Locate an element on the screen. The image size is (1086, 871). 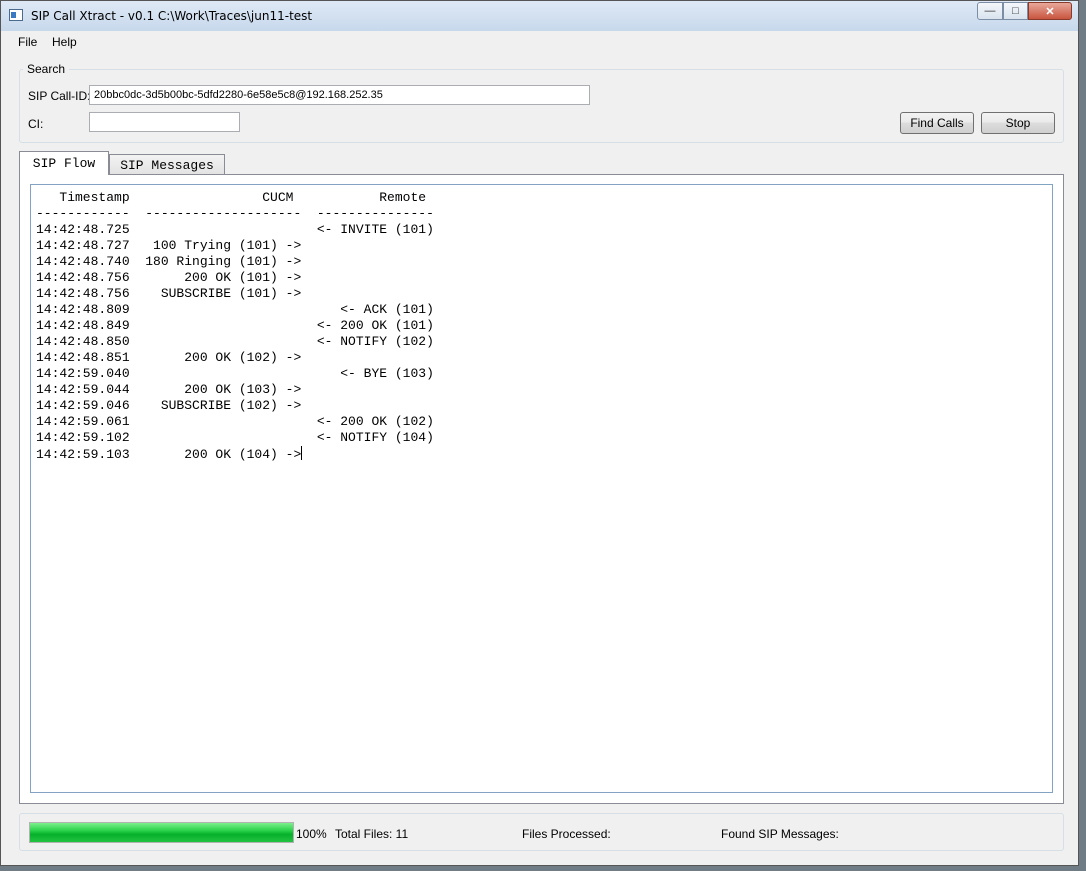
flow-line: 14:42:48.849 <- 200 OK (101) is located at coordinates (235, 325).